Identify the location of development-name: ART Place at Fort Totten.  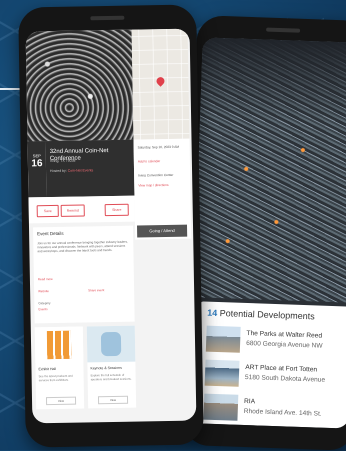
(281, 369).